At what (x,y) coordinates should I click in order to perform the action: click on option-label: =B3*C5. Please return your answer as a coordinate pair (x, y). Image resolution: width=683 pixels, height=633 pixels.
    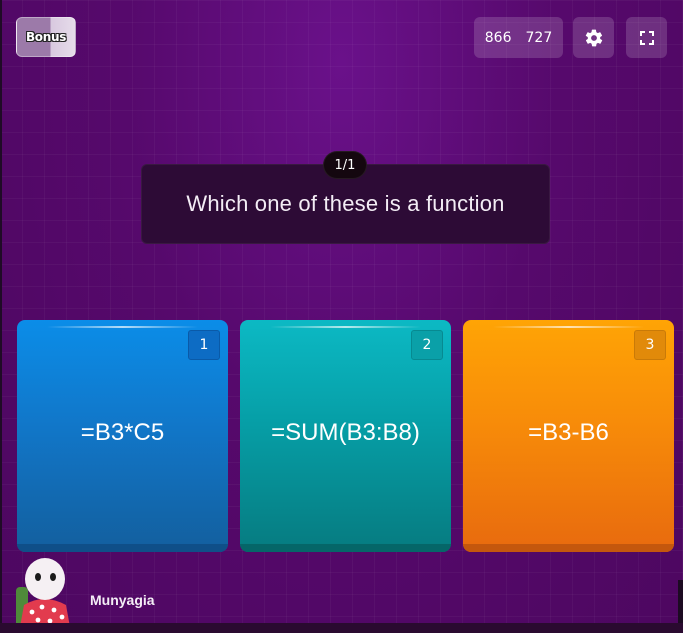
    Looking at the image, I should click on (122, 432).